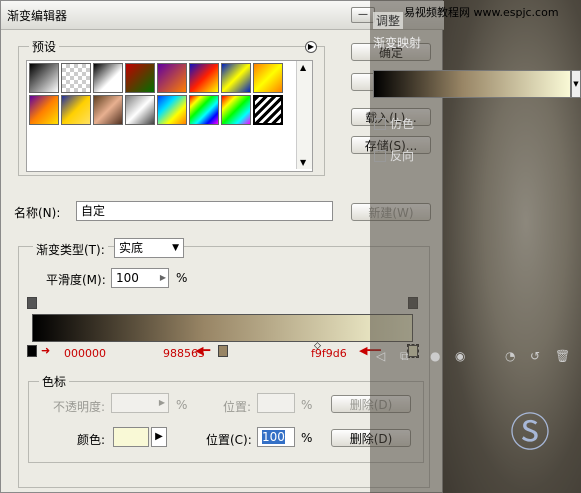  I want to click on dither-checkbox, so click(380, 124).